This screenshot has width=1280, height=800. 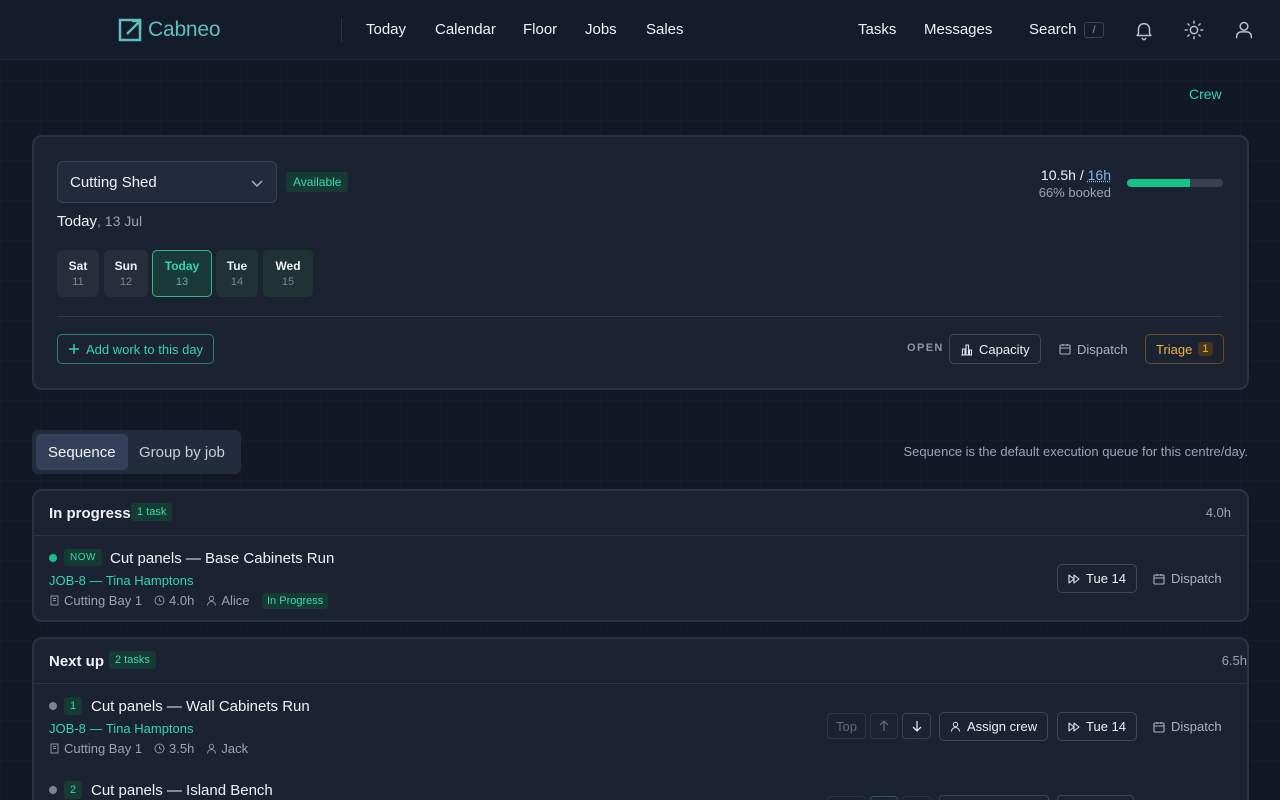 What do you see at coordinates (237, 282) in the screenshot?
I see `day-number: 14` at bounding box center [237, 282].